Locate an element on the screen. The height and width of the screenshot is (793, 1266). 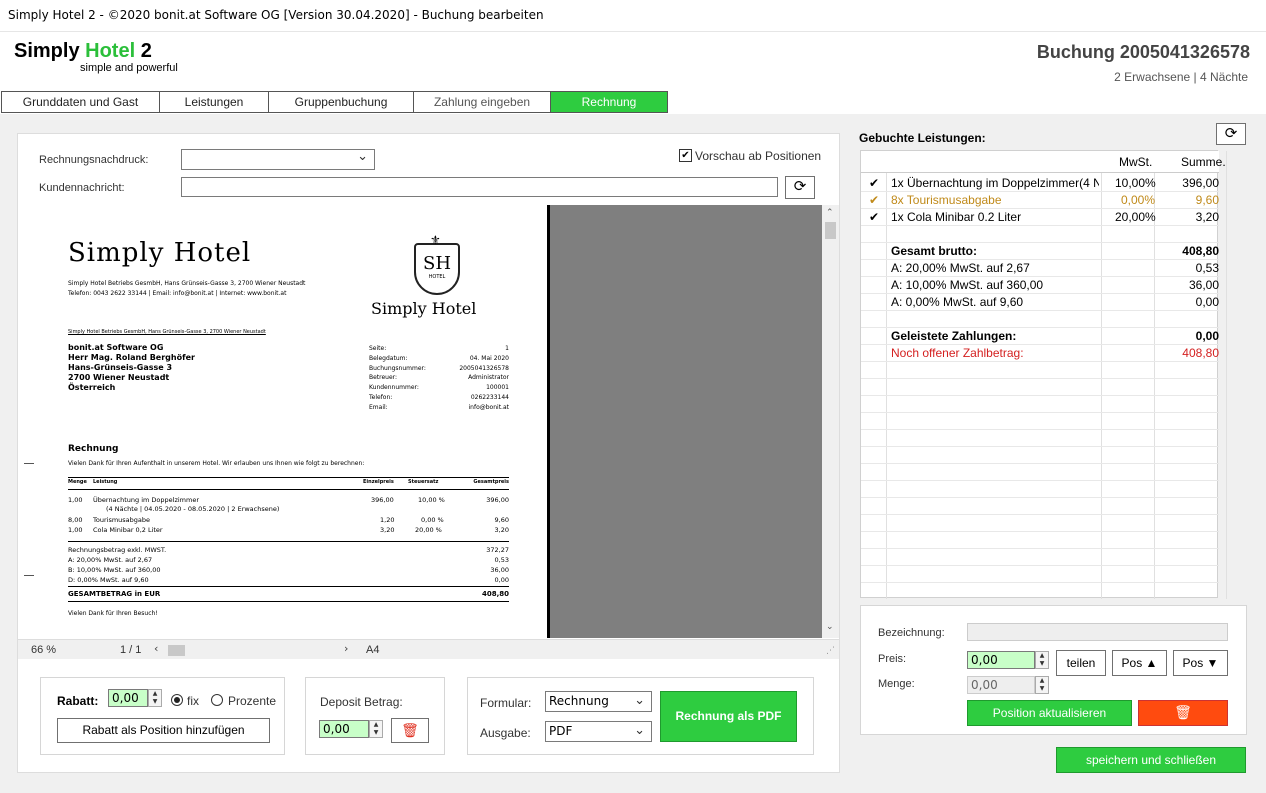
doc-hotel-name-logo: Simply Hotel is located at coordinates (424, 308).